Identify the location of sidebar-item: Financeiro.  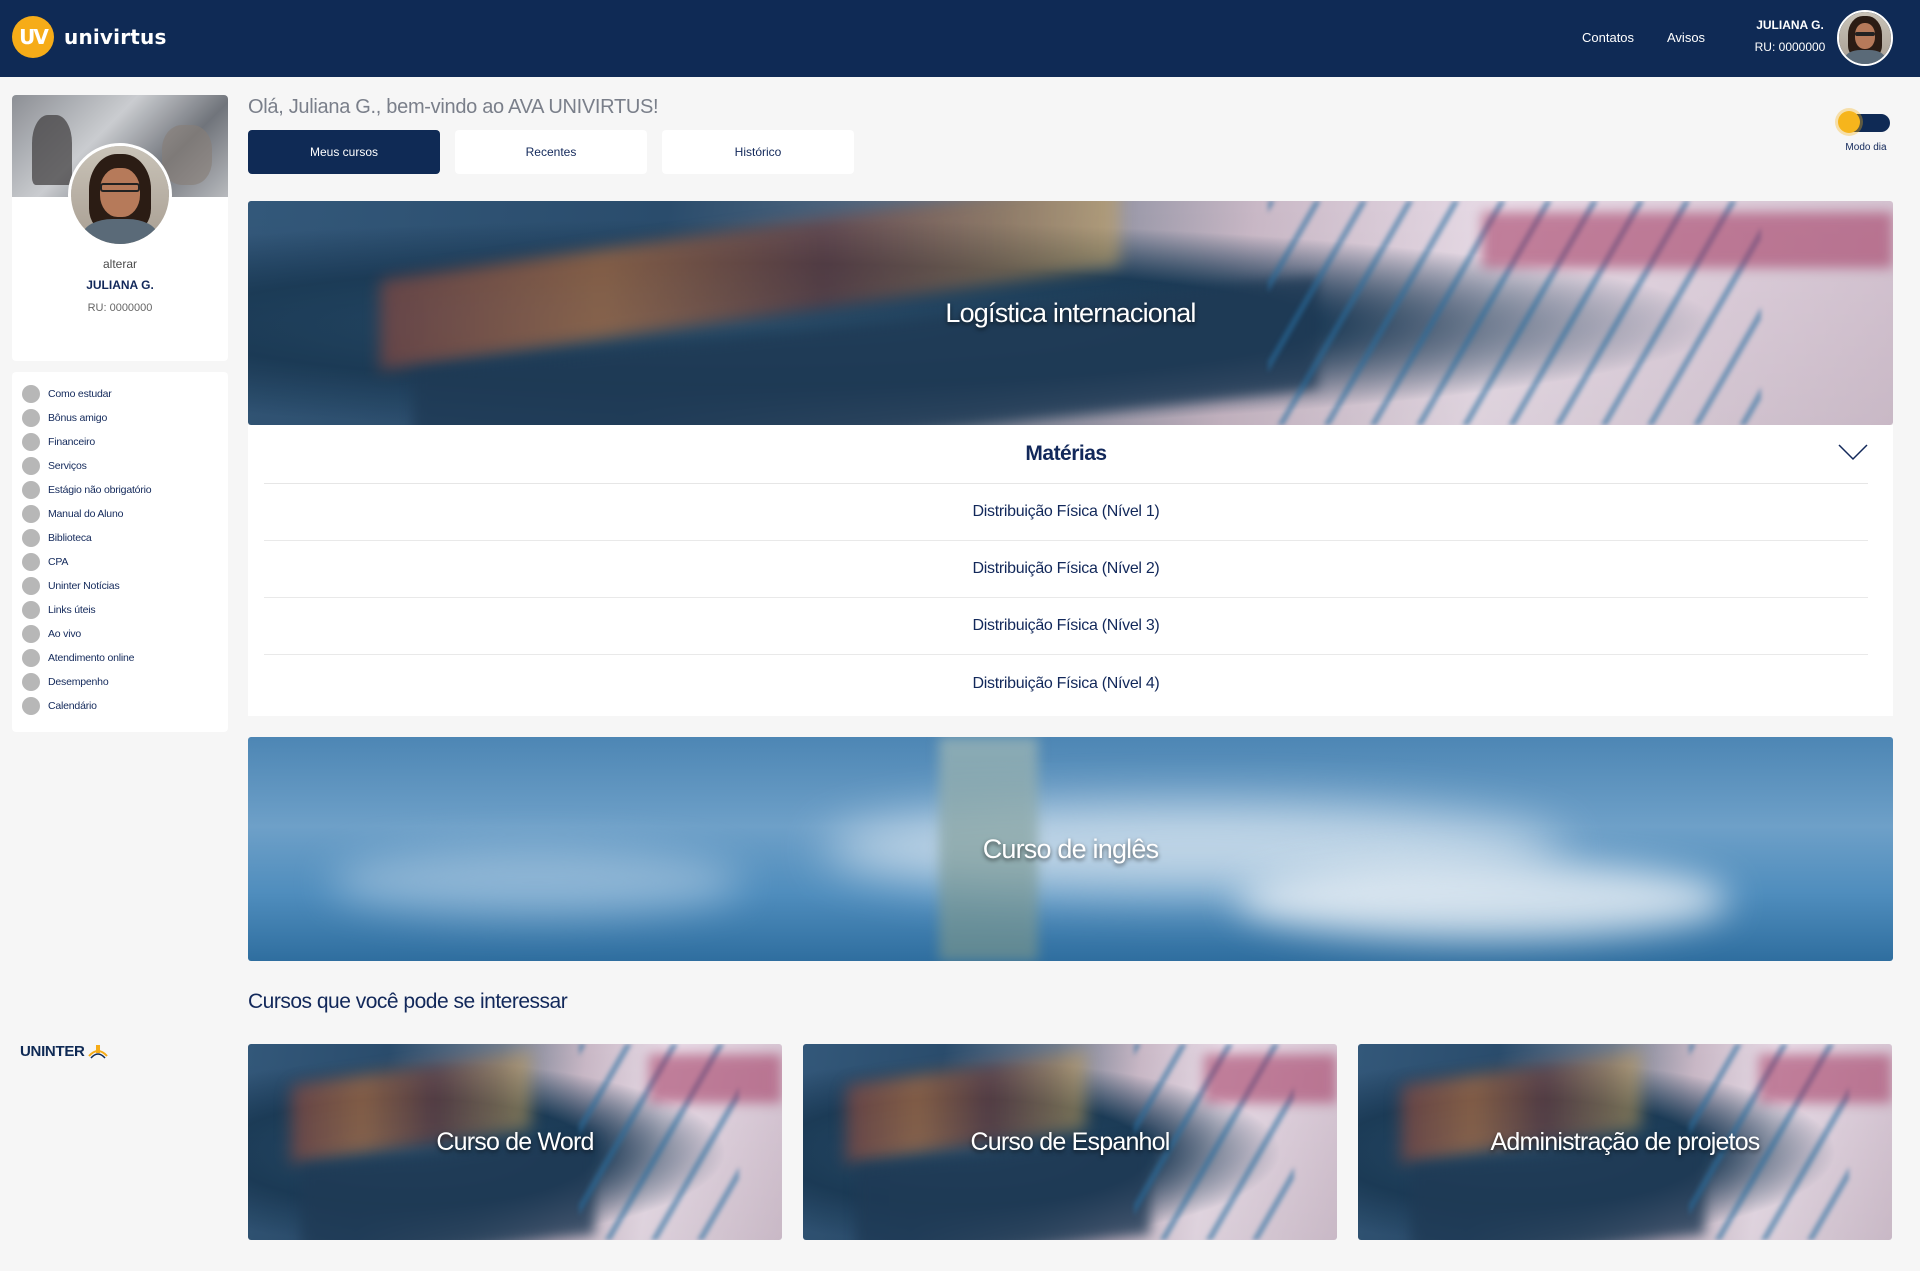
(86, 442).